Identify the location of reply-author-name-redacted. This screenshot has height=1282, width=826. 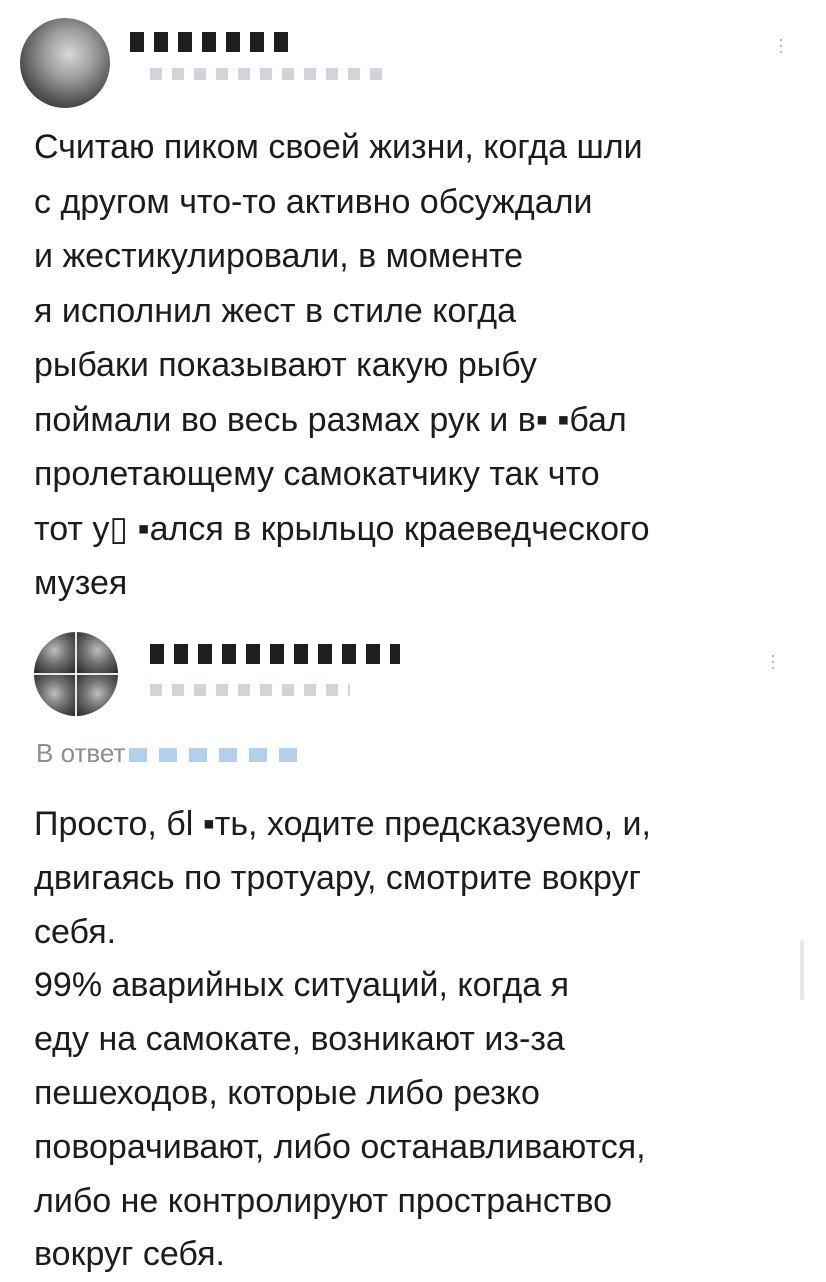
(275, 654).